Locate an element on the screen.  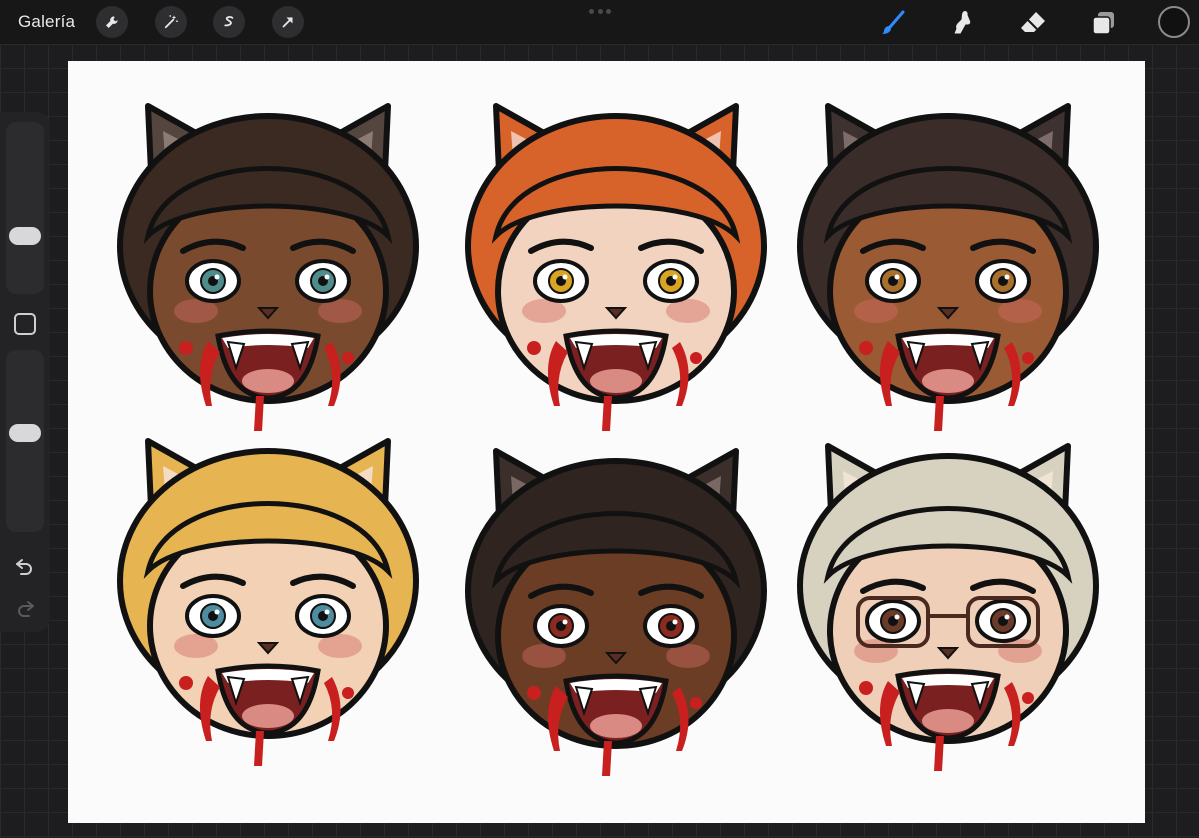
actions-button is located at coordinates (112, 22).